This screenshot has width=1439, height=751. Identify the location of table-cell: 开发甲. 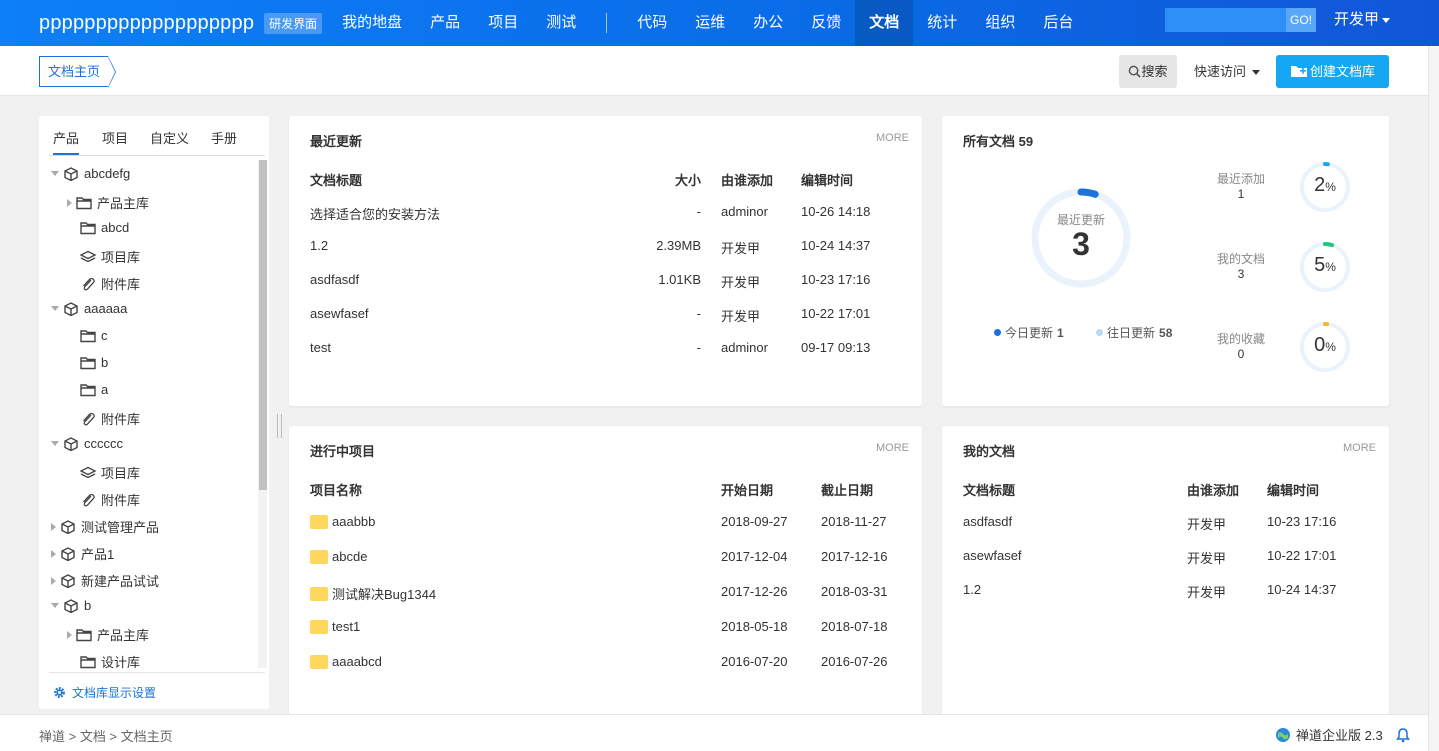
(1207, 592).